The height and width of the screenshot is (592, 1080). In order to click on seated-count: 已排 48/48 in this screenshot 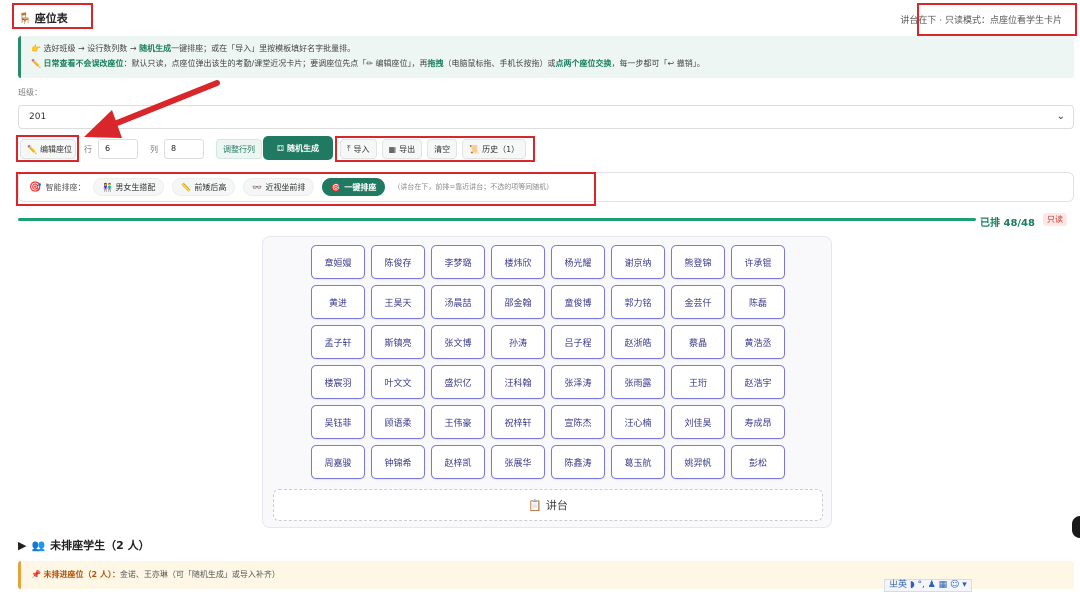, I will do `click(1007, 223)`.